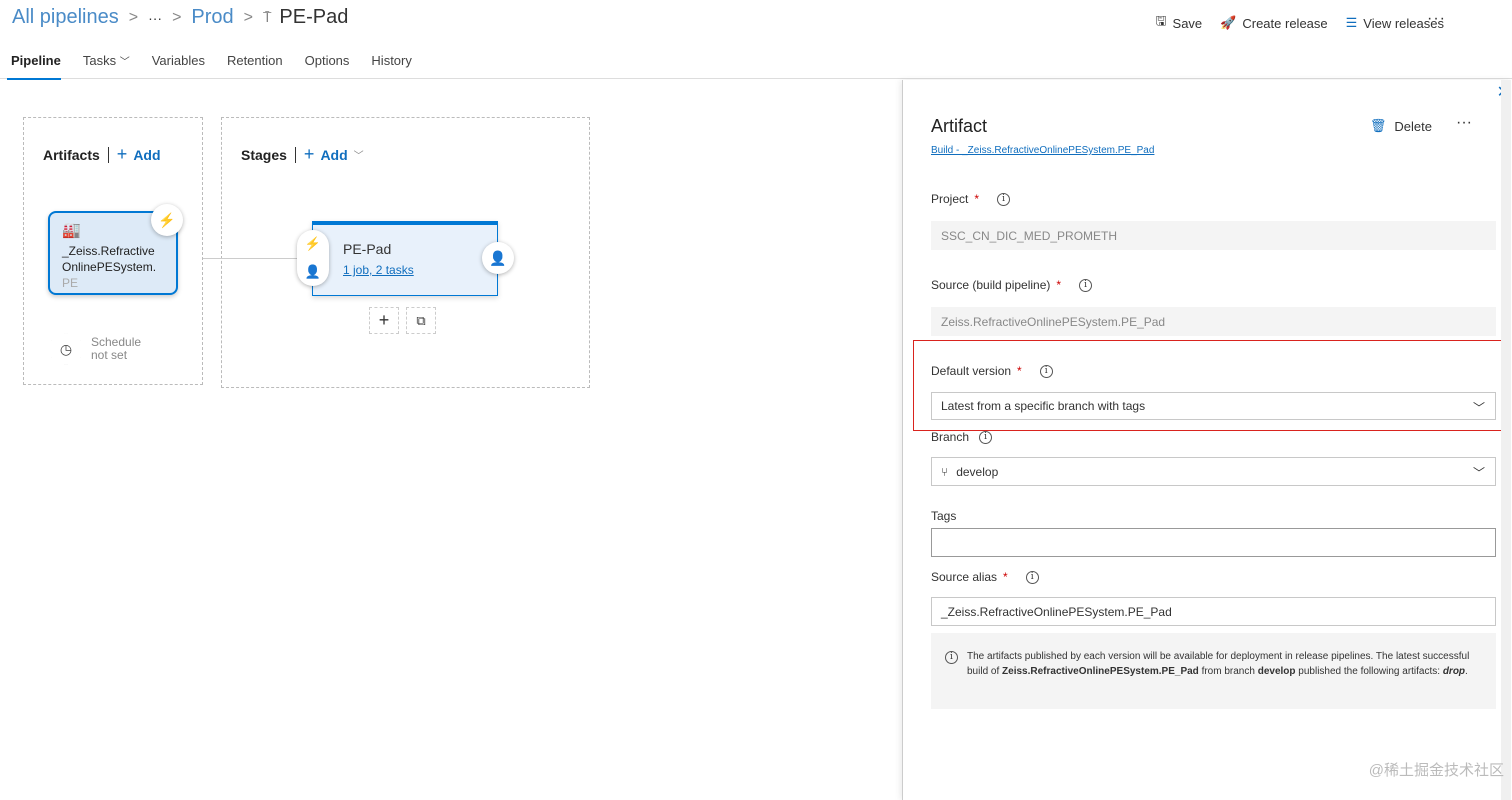  I want to click on tags-label-text: Tags, so click(944, 516).